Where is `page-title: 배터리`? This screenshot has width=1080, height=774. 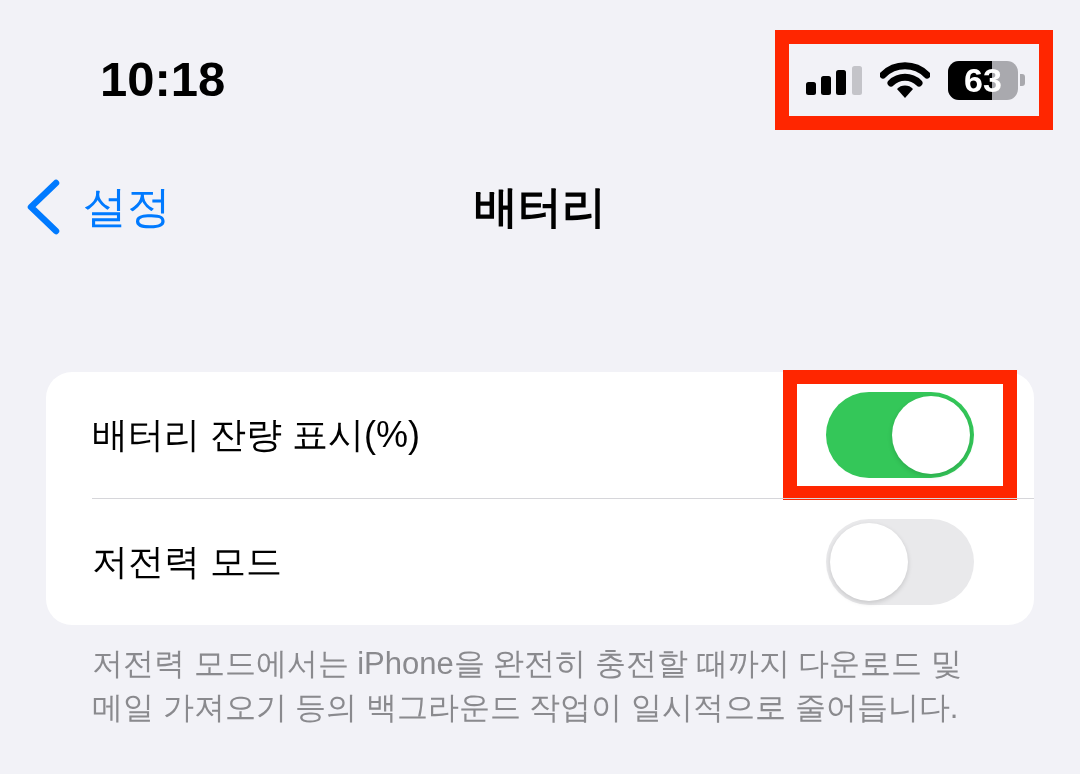
page-title: 배터리 is located at coordinates (540, 207).